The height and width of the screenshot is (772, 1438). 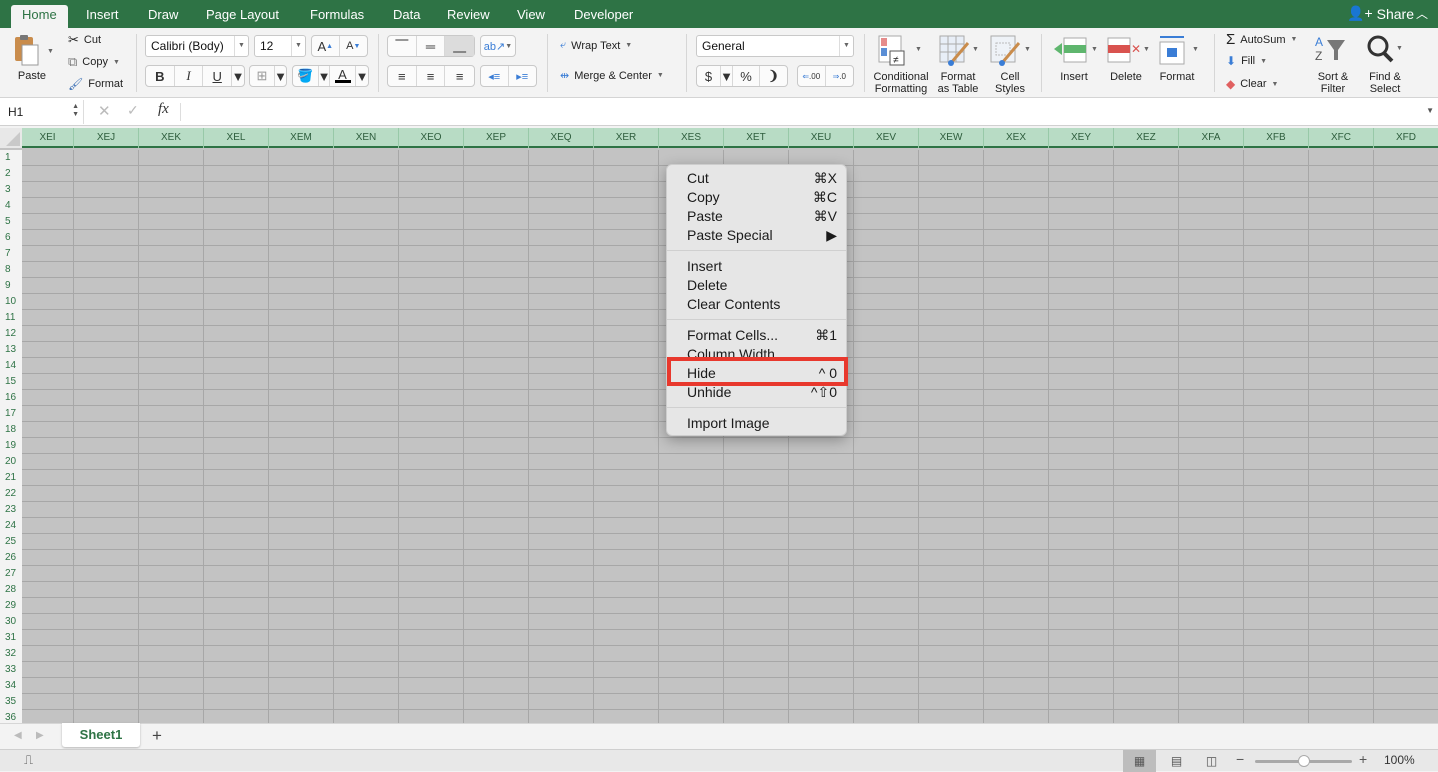 I want to click on insert-function-icon: fx, so click(x=163, y=109).